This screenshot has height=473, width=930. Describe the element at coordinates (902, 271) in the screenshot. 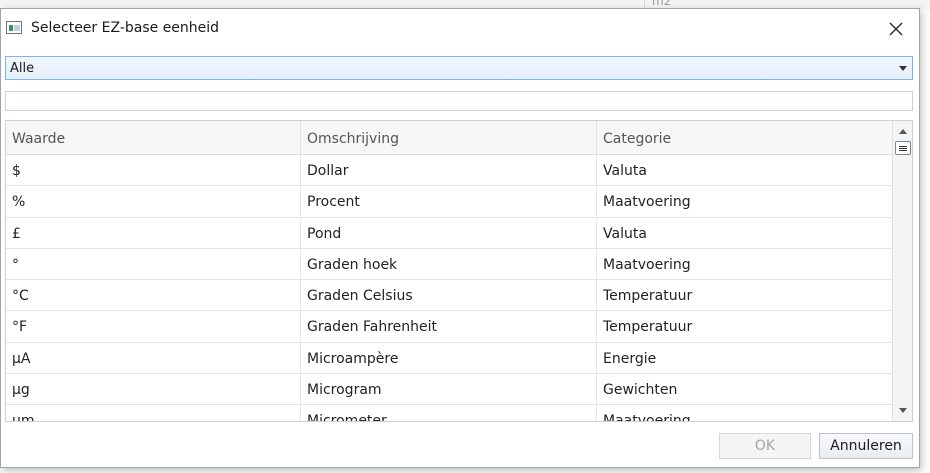

I see `vertical-scrollbar` at that location.